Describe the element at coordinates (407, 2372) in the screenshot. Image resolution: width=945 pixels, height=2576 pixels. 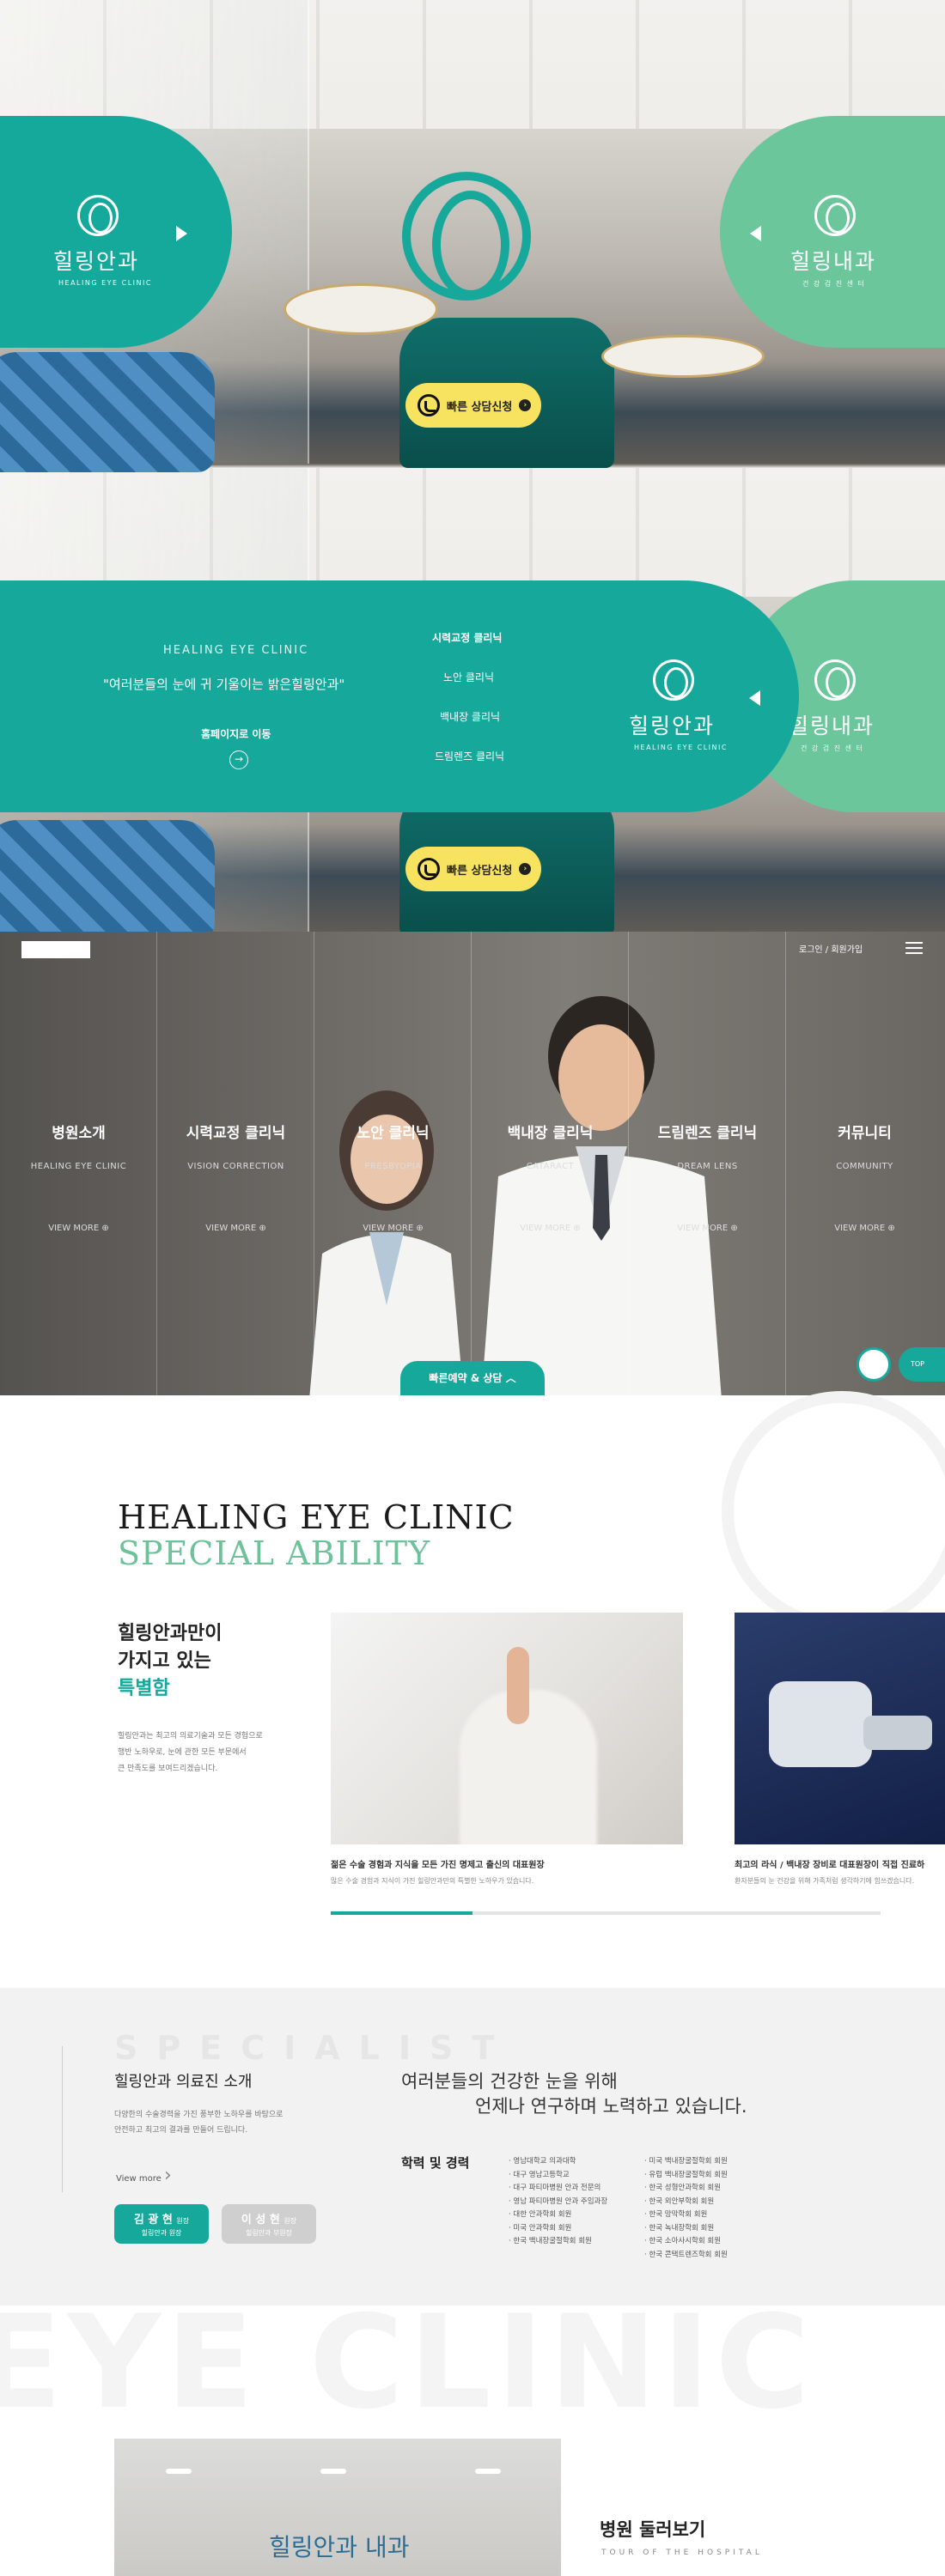
I see `tour-watermark: EYE CLINIC` at that location.